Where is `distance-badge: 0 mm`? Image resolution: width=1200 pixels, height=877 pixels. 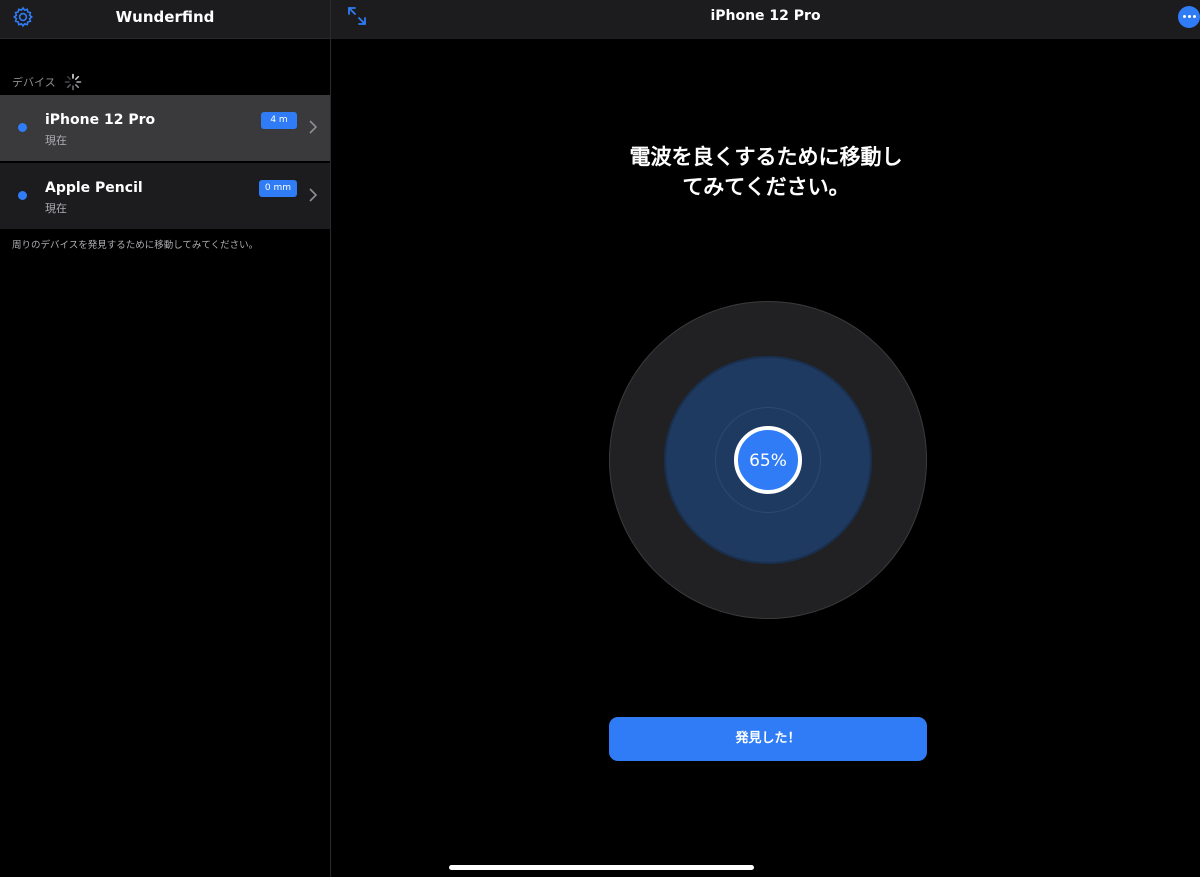
distance-badge: 0 mm is located at coordinates (277, 188).